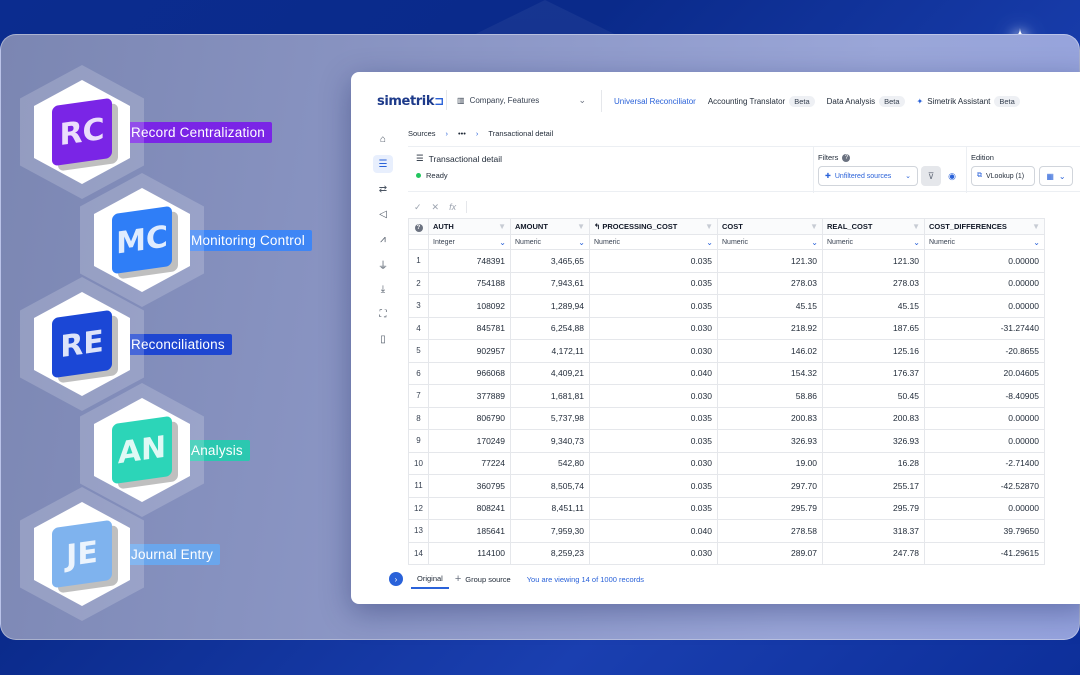 The width and height of the screenshot is (1080, 675). What do you see at coordinates (469, 373) in the screenshot?
I see `table-cell: 966068` at bounding box center [469, 373].